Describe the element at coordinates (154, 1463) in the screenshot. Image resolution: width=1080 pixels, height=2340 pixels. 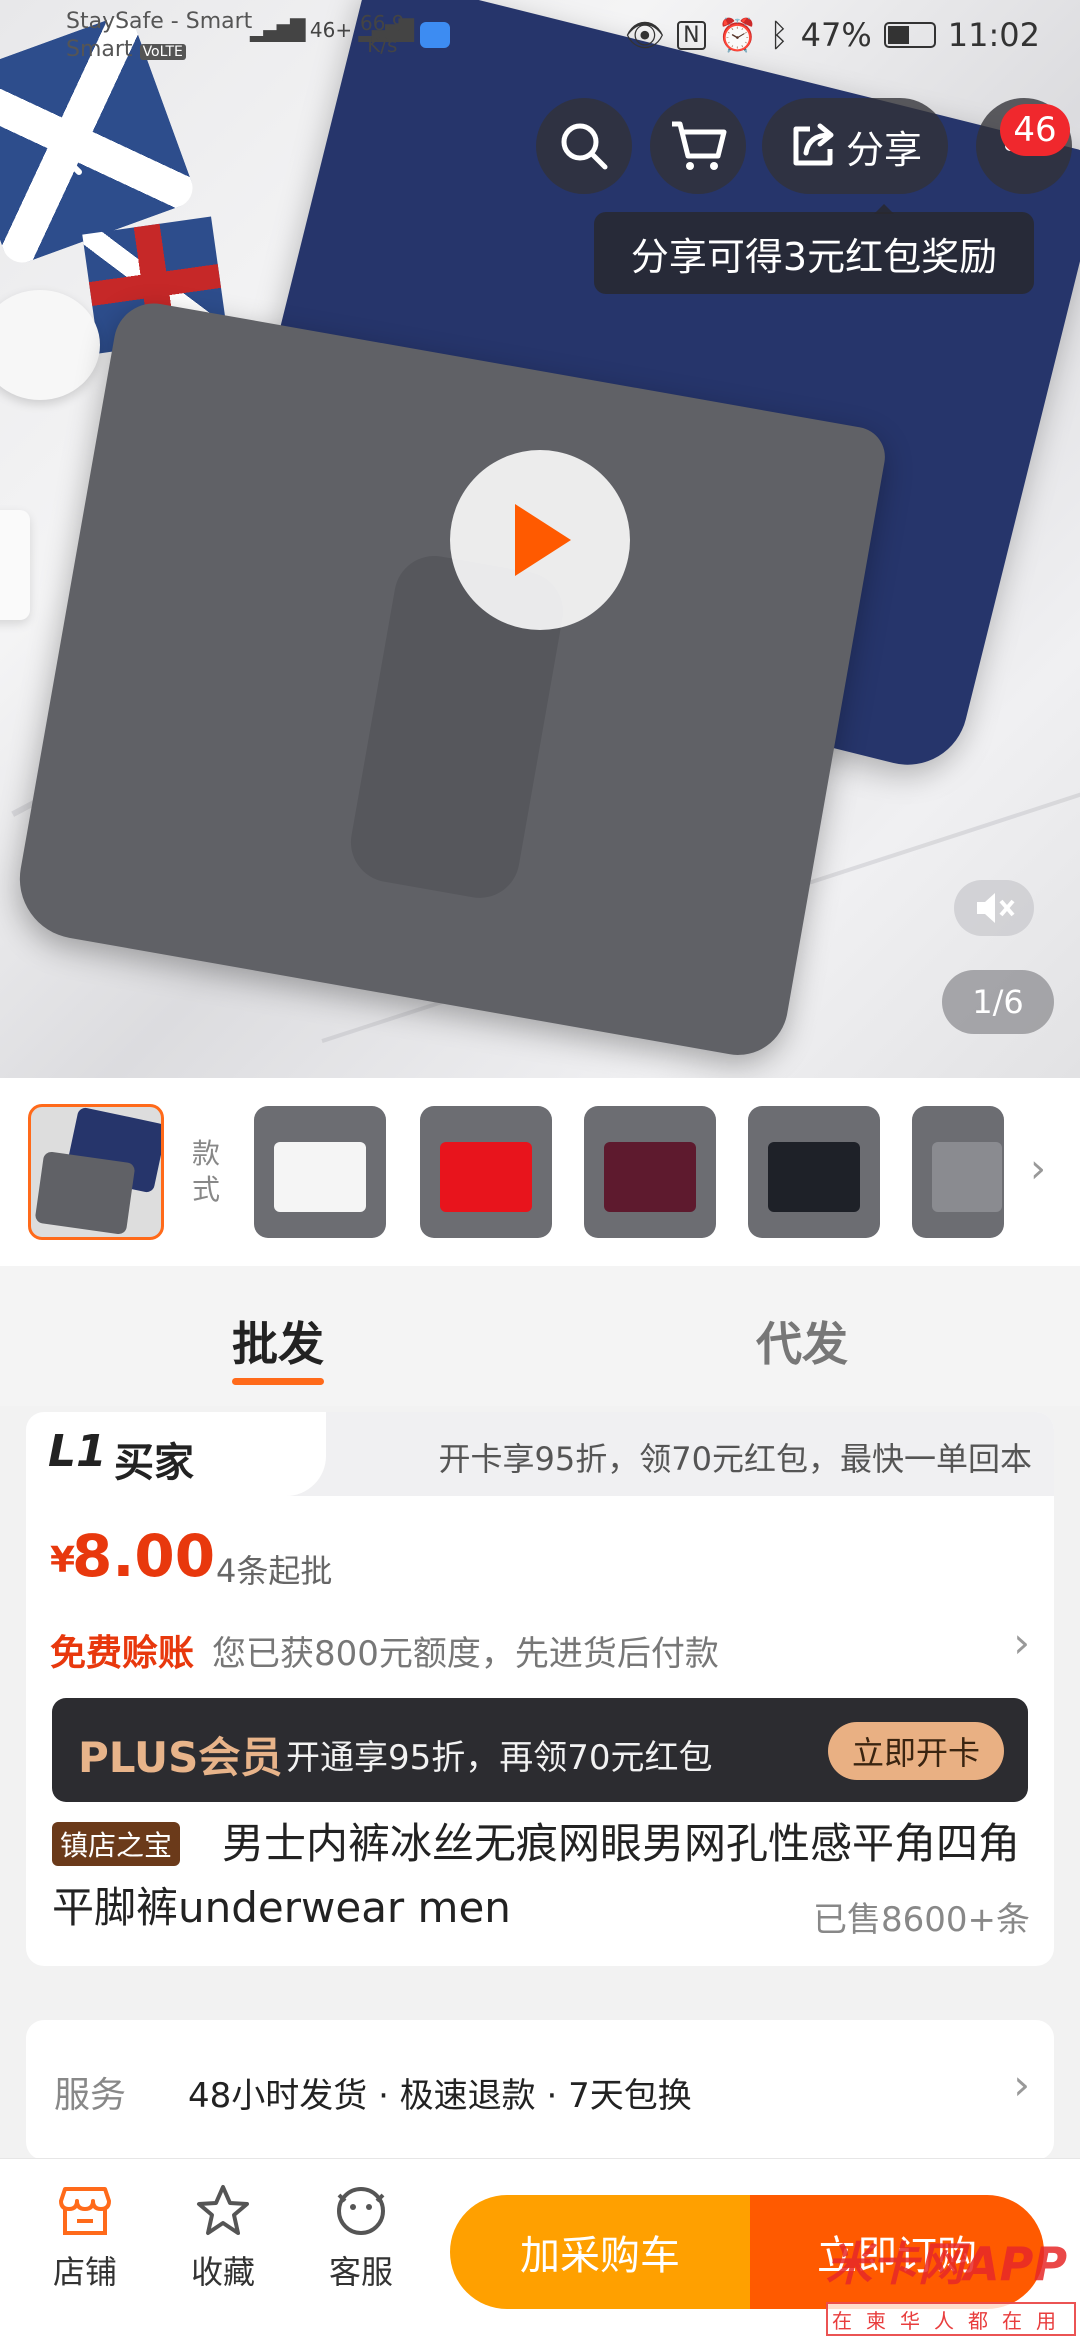
I see `buyer-label: 买家` at that location.